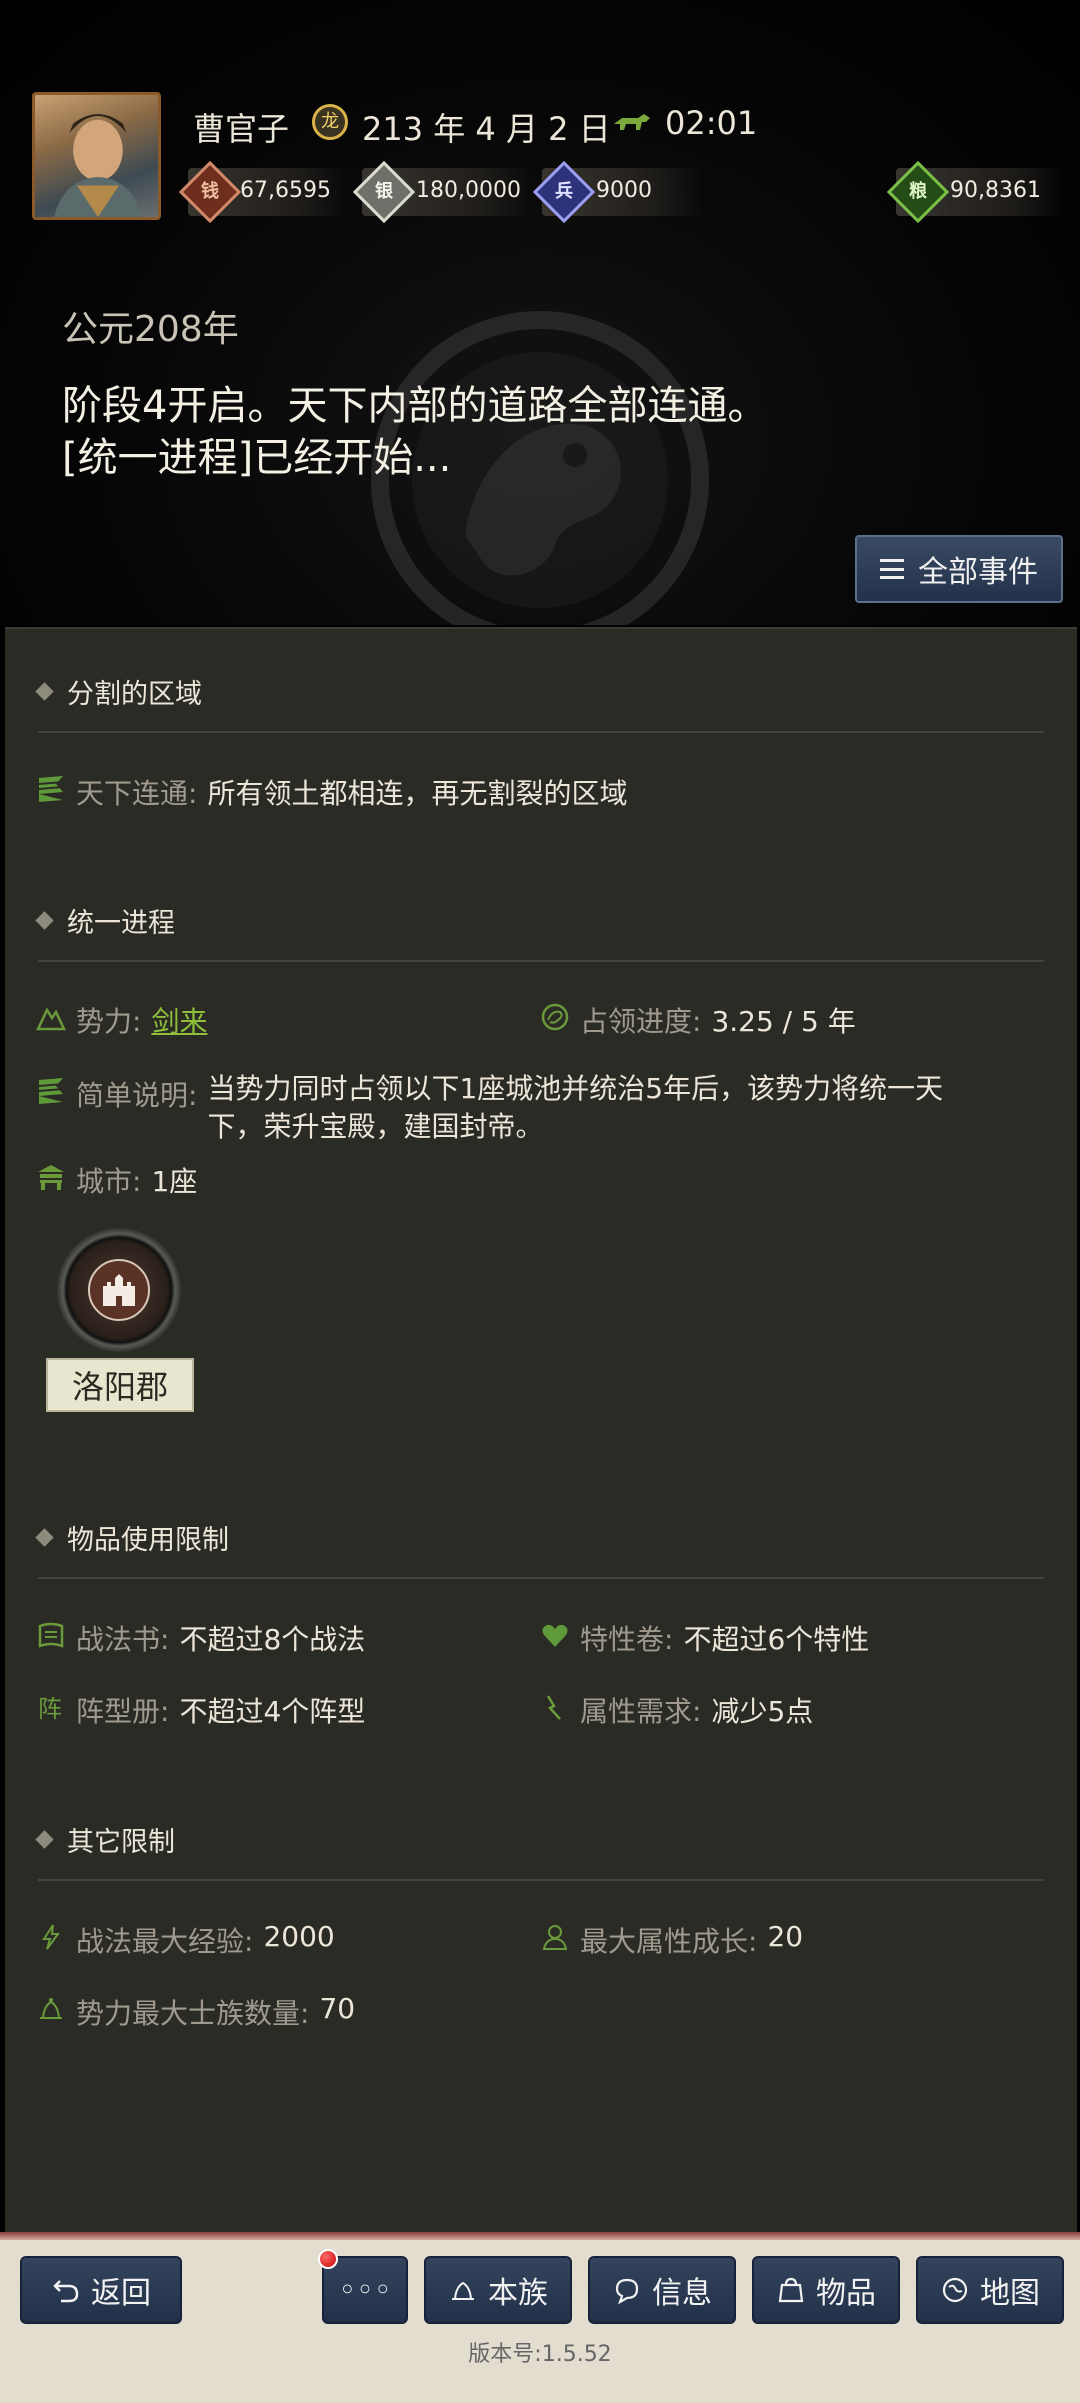  Describe the element at coordinates (272, 1711) in the screenshot. I see `formation-value: 不超过4个阵型` at that location.